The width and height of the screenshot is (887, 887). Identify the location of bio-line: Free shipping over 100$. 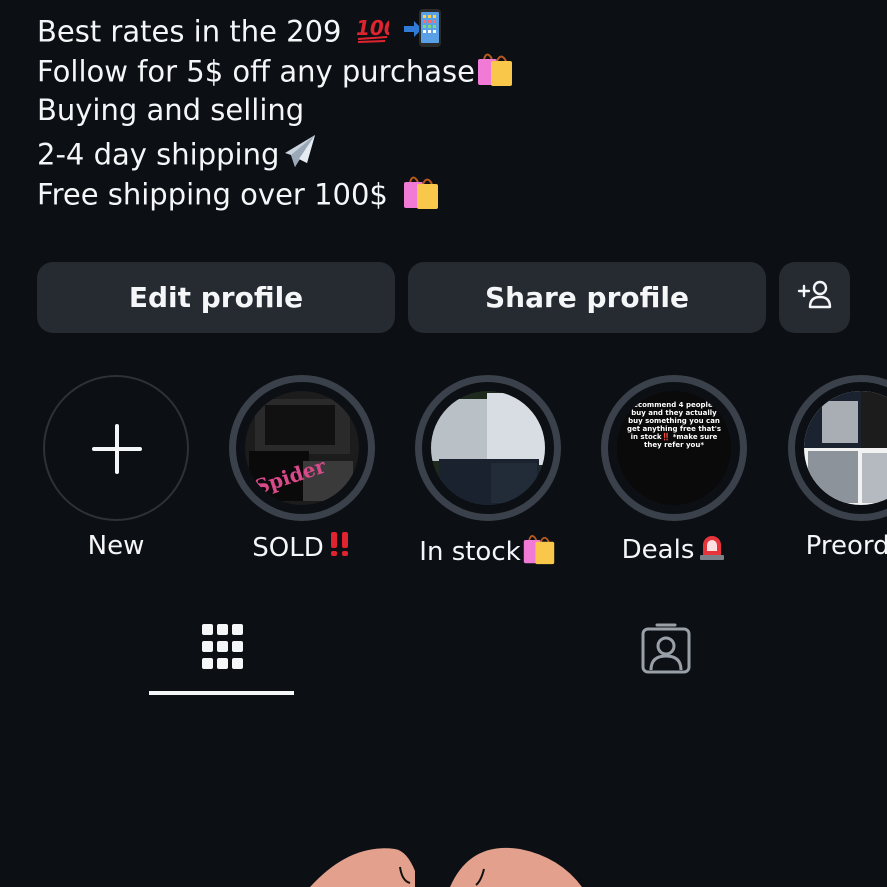
(276, 192).